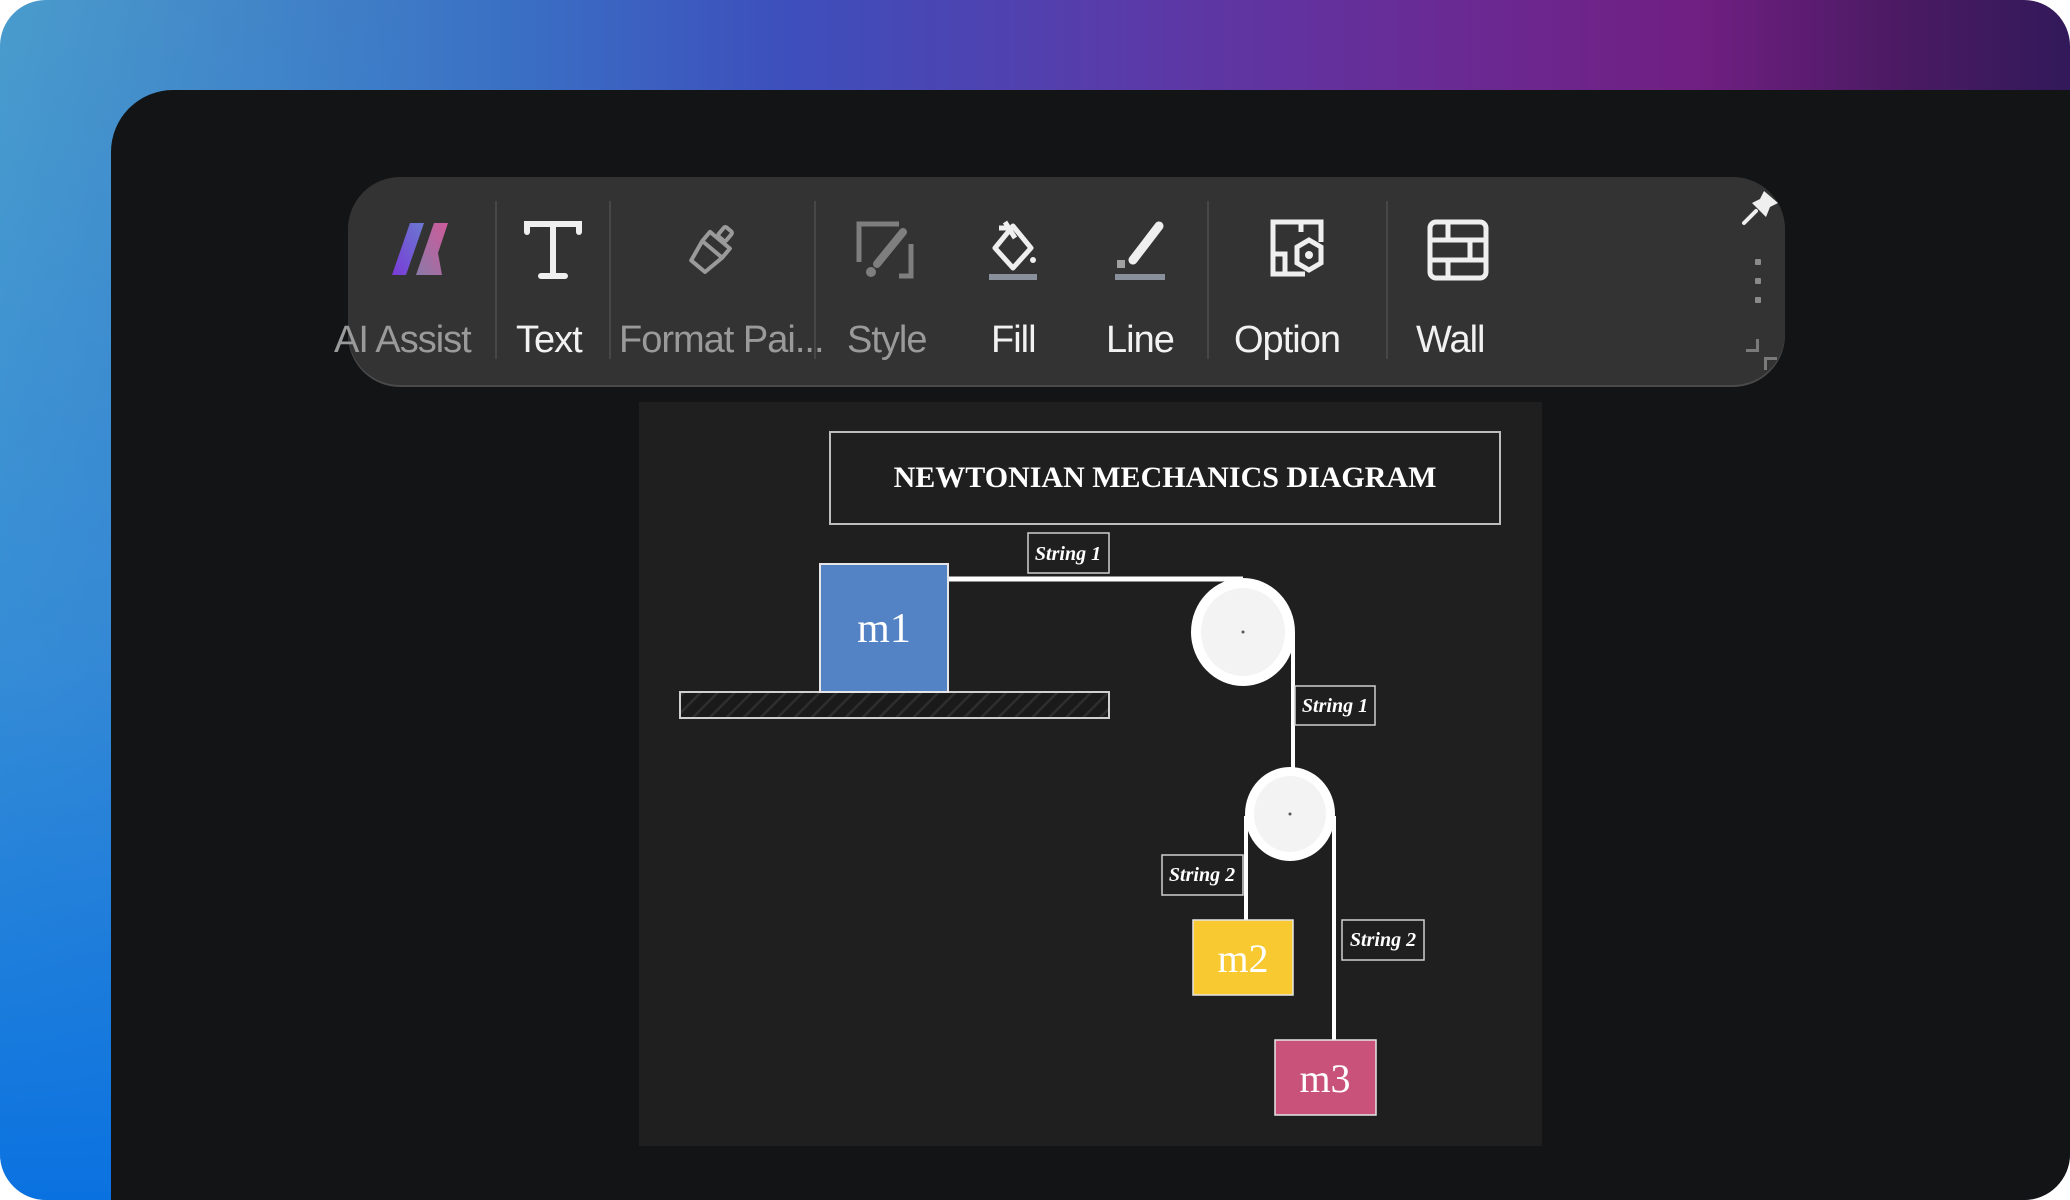 This screenshot has width=2070, height=1200. What do you see at coordinates (1759, 284) in the screenshot?
I see `vertical-dots-icon` at bounding box center [1759, 284].